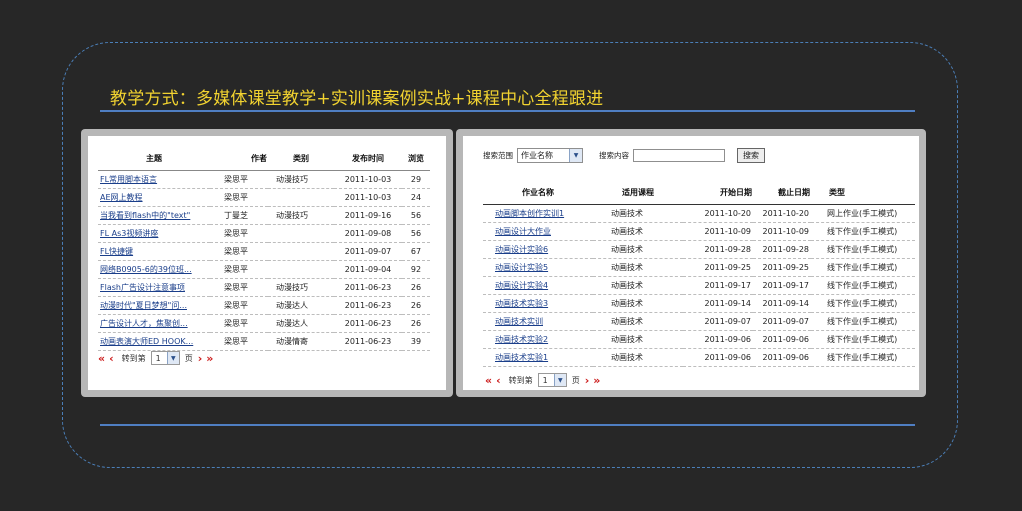 This screenshot has width=1022, height=511. Describe the element at coordinates (538, 303) in the screenshot. I see `assignment-name-cell: 动画技术实验3` at that location.